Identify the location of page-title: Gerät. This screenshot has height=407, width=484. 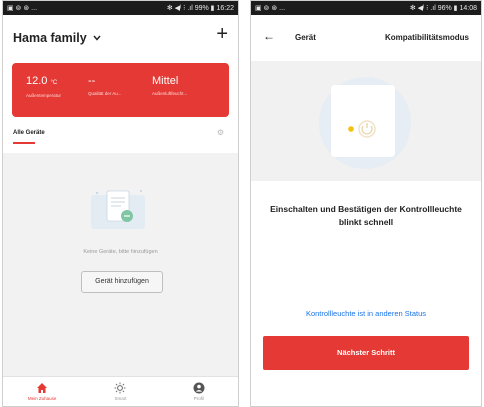
(305, 37).